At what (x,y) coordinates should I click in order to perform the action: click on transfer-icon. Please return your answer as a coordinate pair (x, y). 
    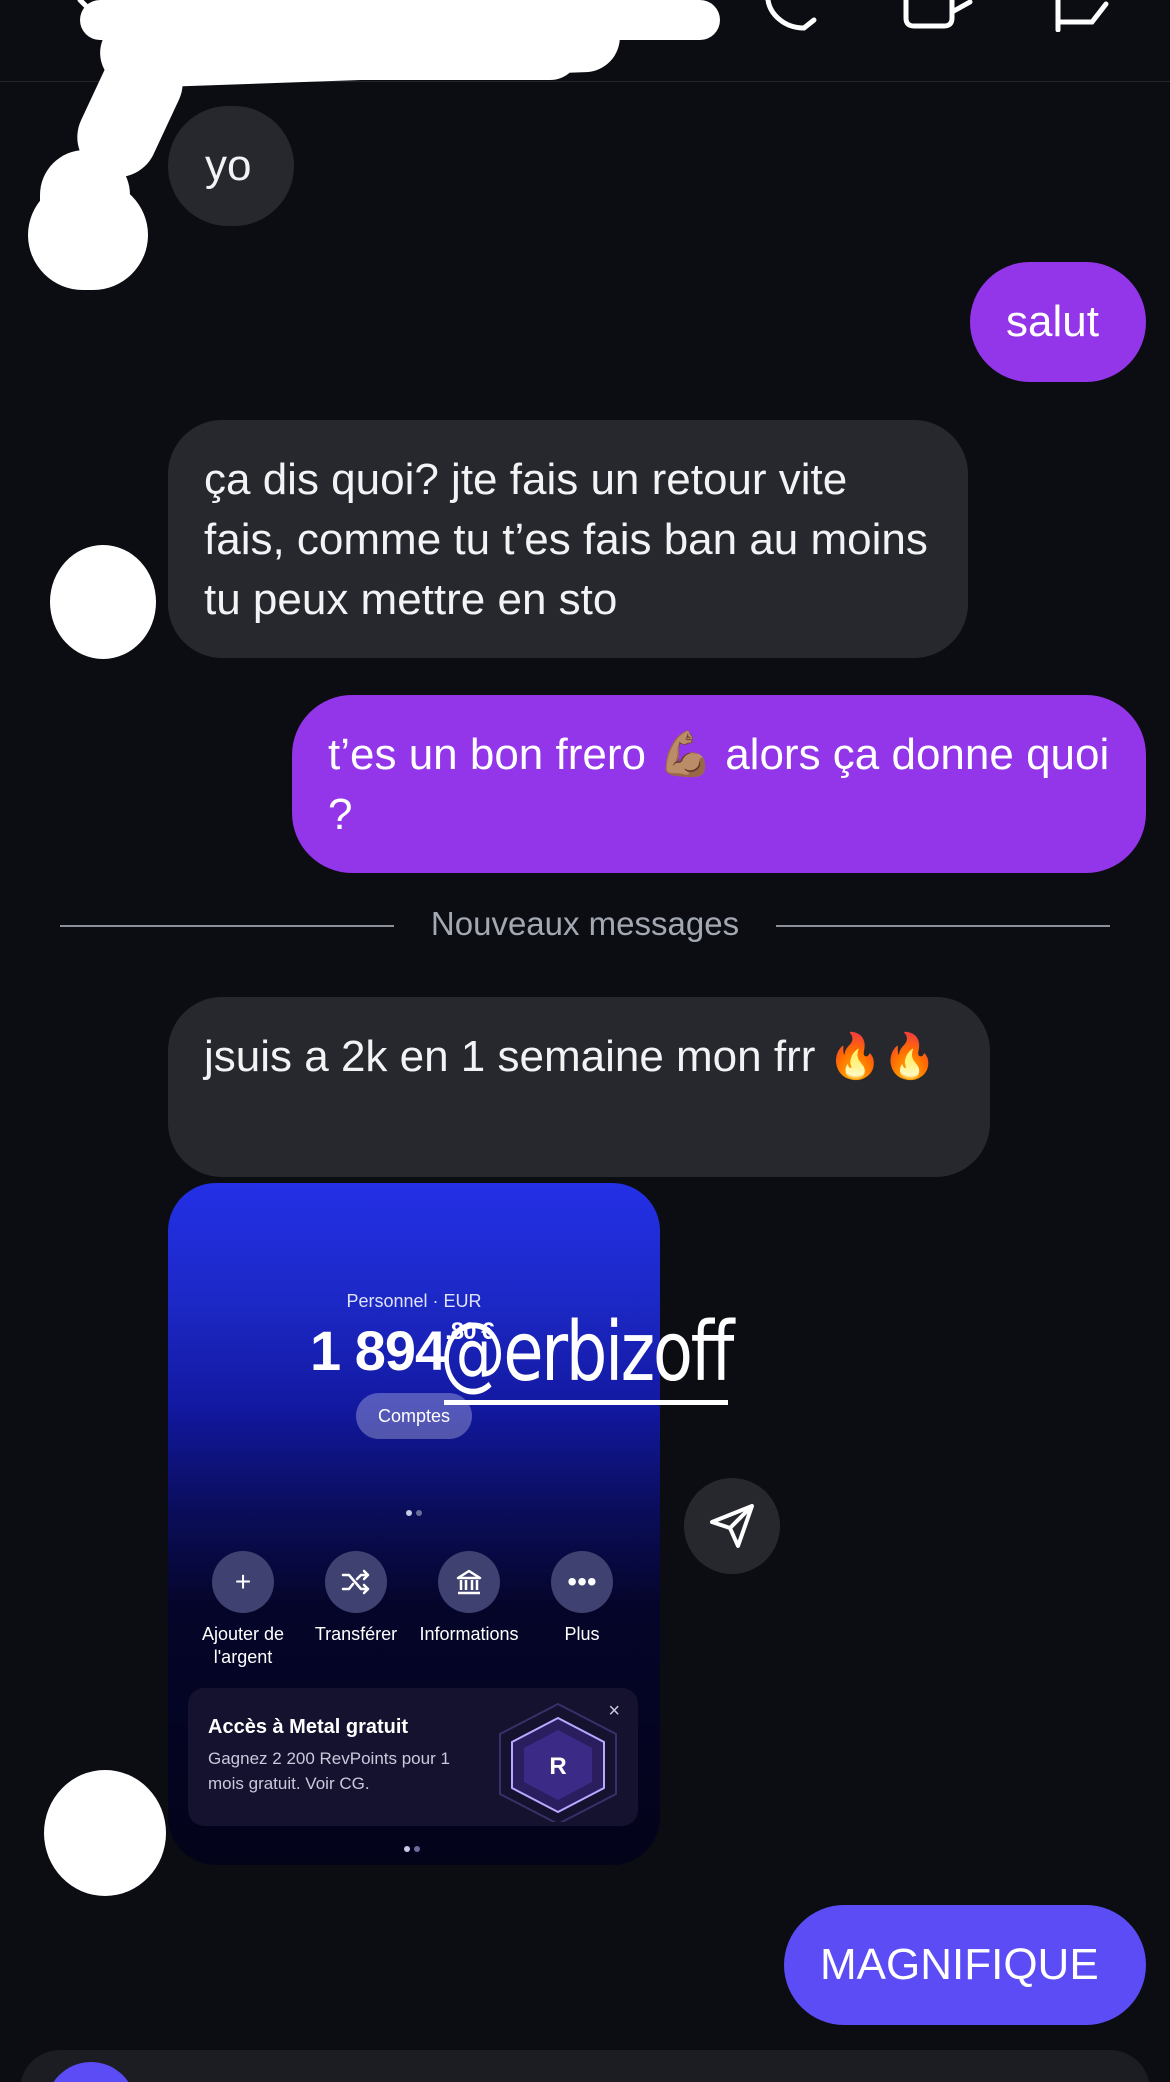
    Looking at the image, I should click on (356, 1582).